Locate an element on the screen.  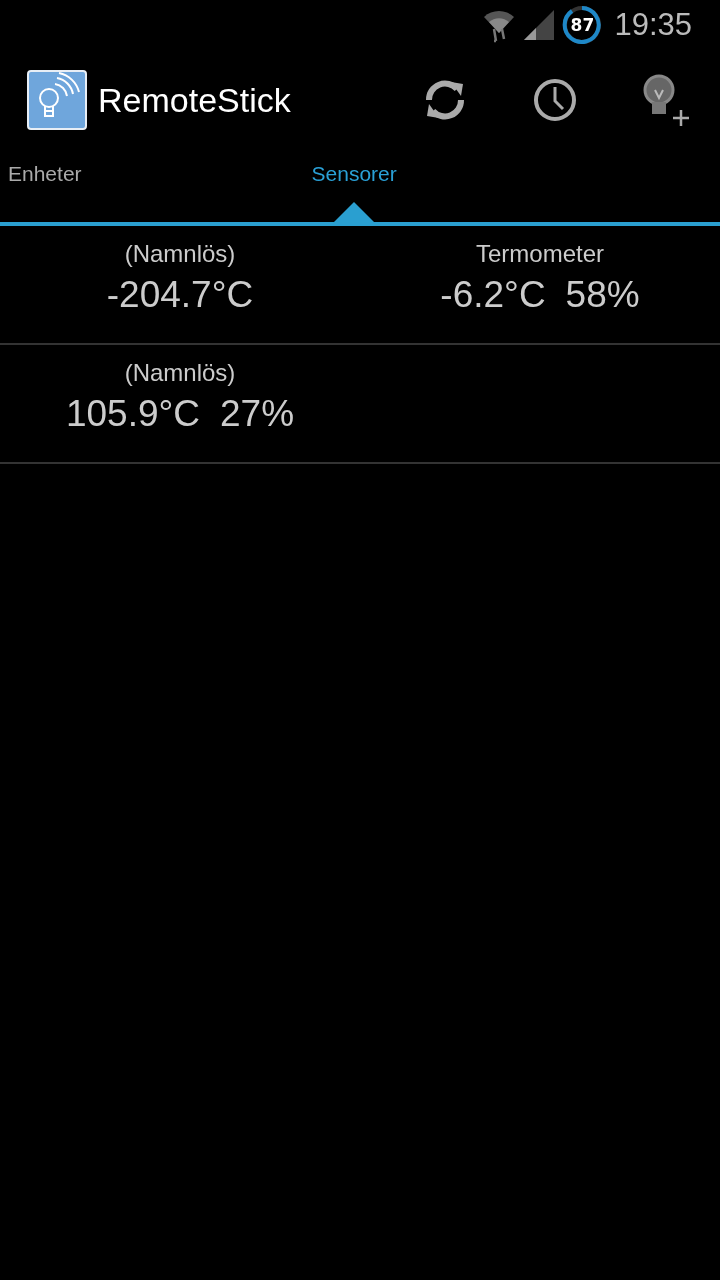
sensor-reading: 105.9°C is located at coordinates (132, 414).